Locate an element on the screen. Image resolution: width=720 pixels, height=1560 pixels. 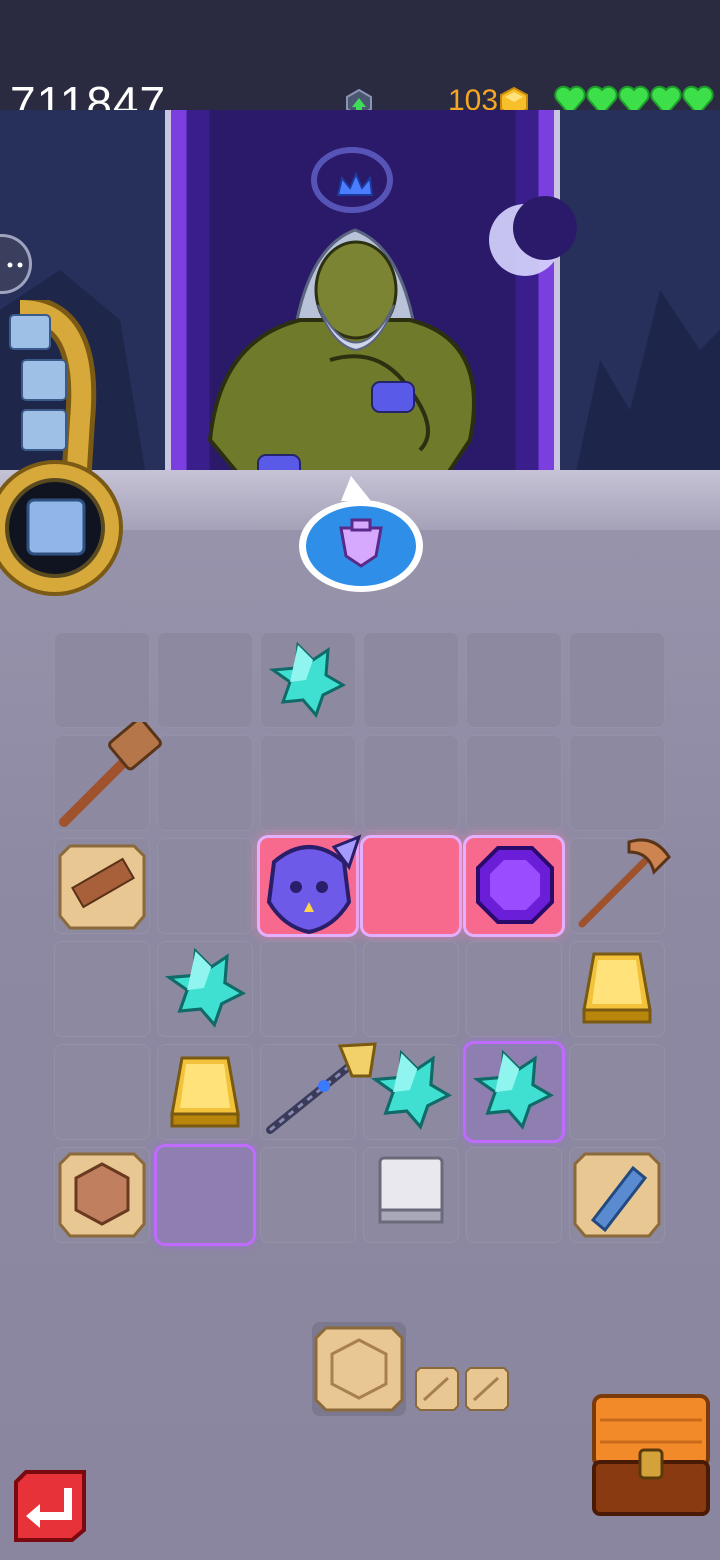
treasure-chest-icon is located at coordinates (651, 1455).